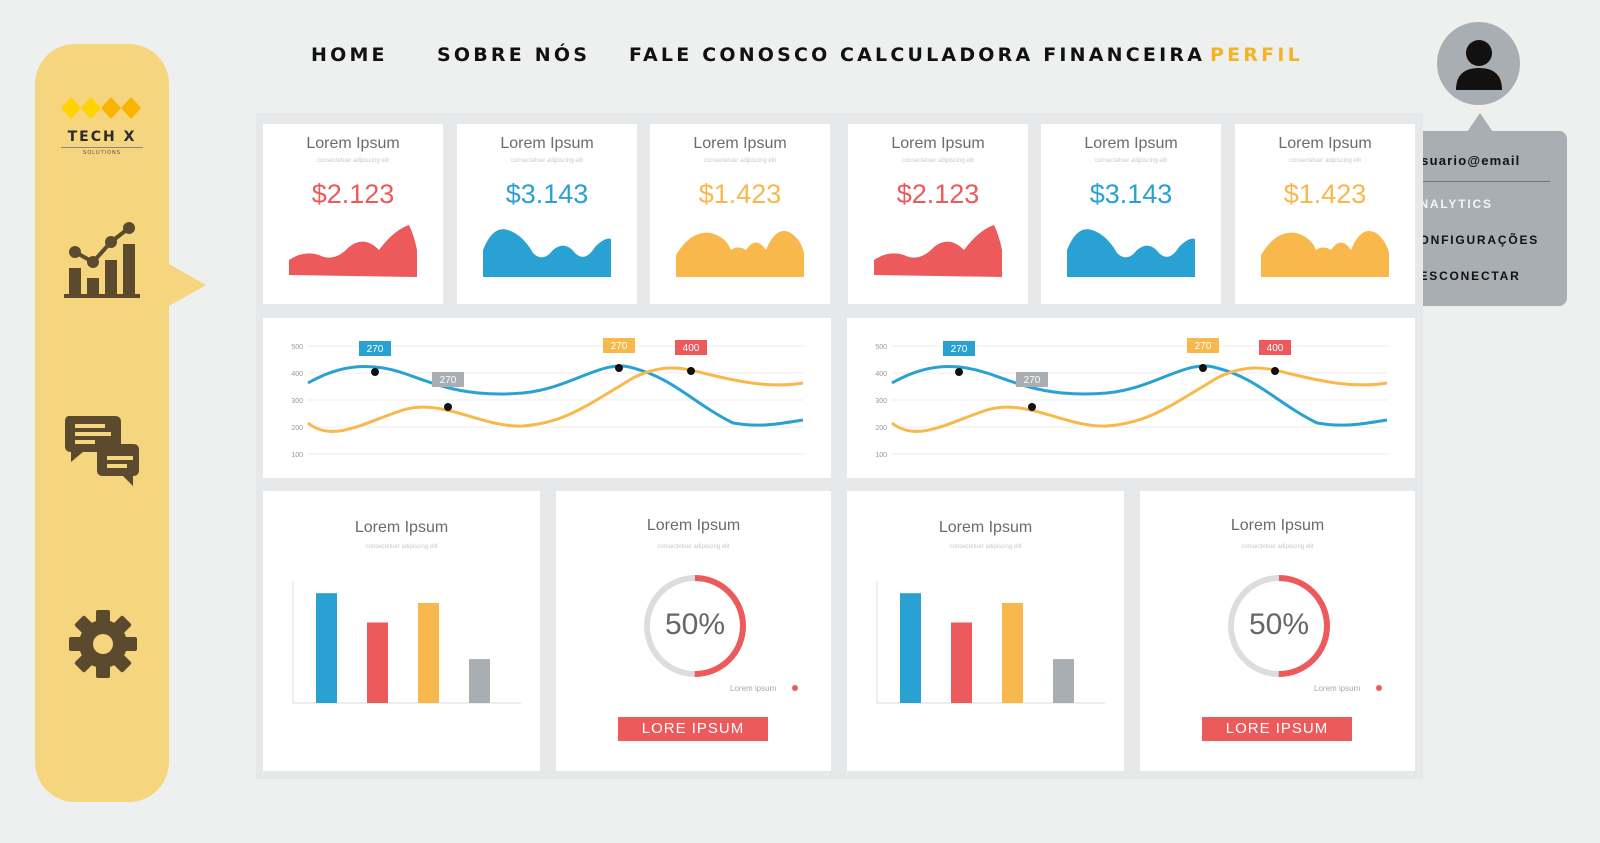 The width and height of the screenshot is (1600, 843). I want to click on analytics-chart-icon, so click(102, 260).